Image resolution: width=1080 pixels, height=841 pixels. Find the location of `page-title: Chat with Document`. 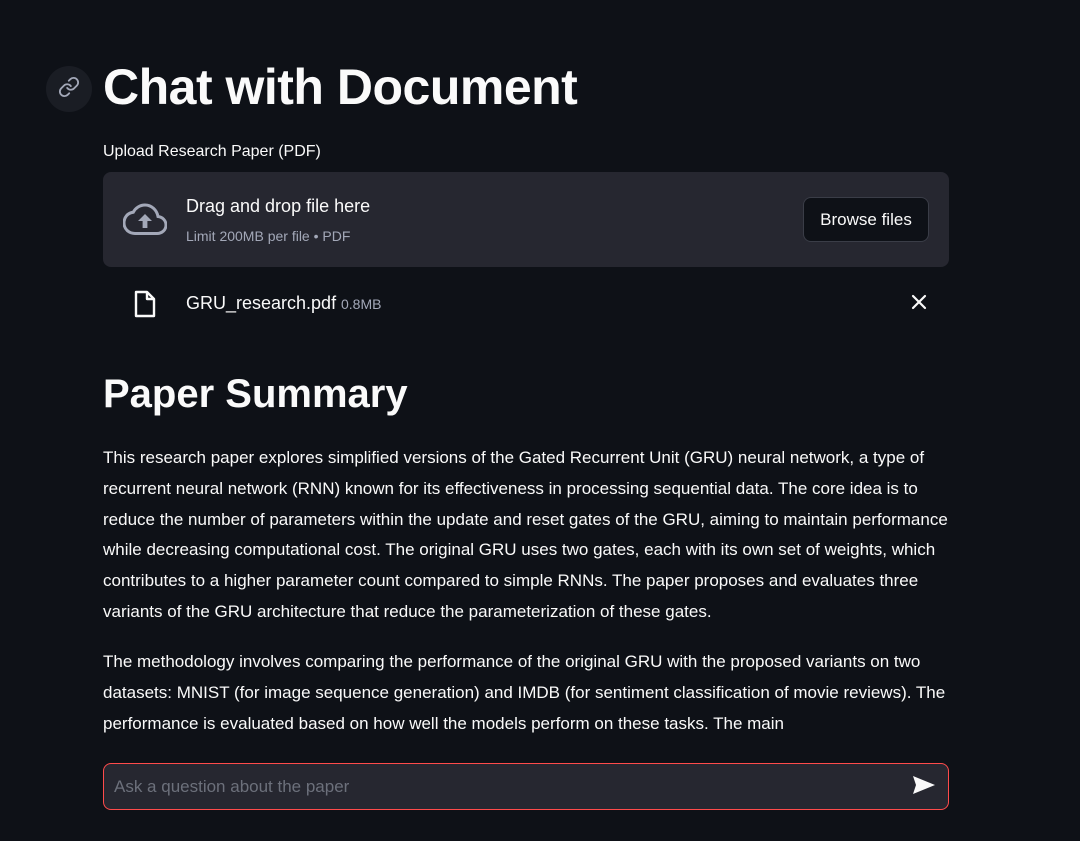

page-title: Chat with Document is located at coordinates (340, 87).